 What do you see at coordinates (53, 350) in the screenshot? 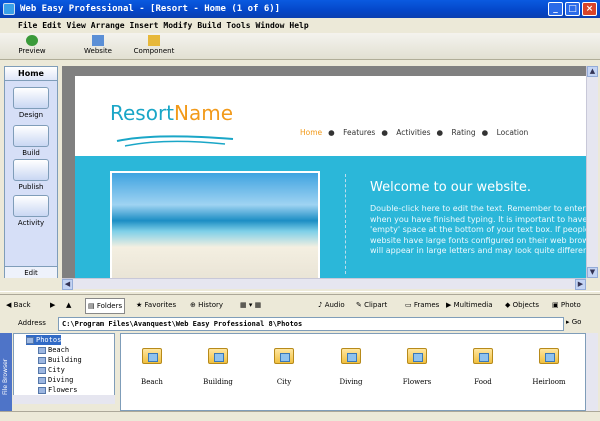
I see `tree-item: Beach` at bounding box center [53, 350].